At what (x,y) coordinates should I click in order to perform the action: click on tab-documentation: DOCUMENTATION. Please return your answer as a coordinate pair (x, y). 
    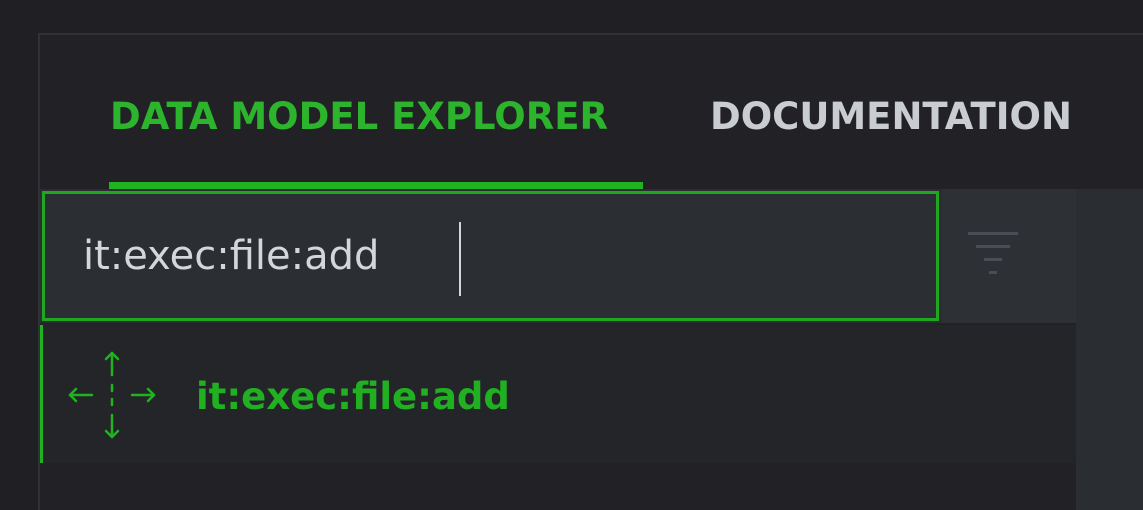
    Looking at the image, I should click on (891, 116).